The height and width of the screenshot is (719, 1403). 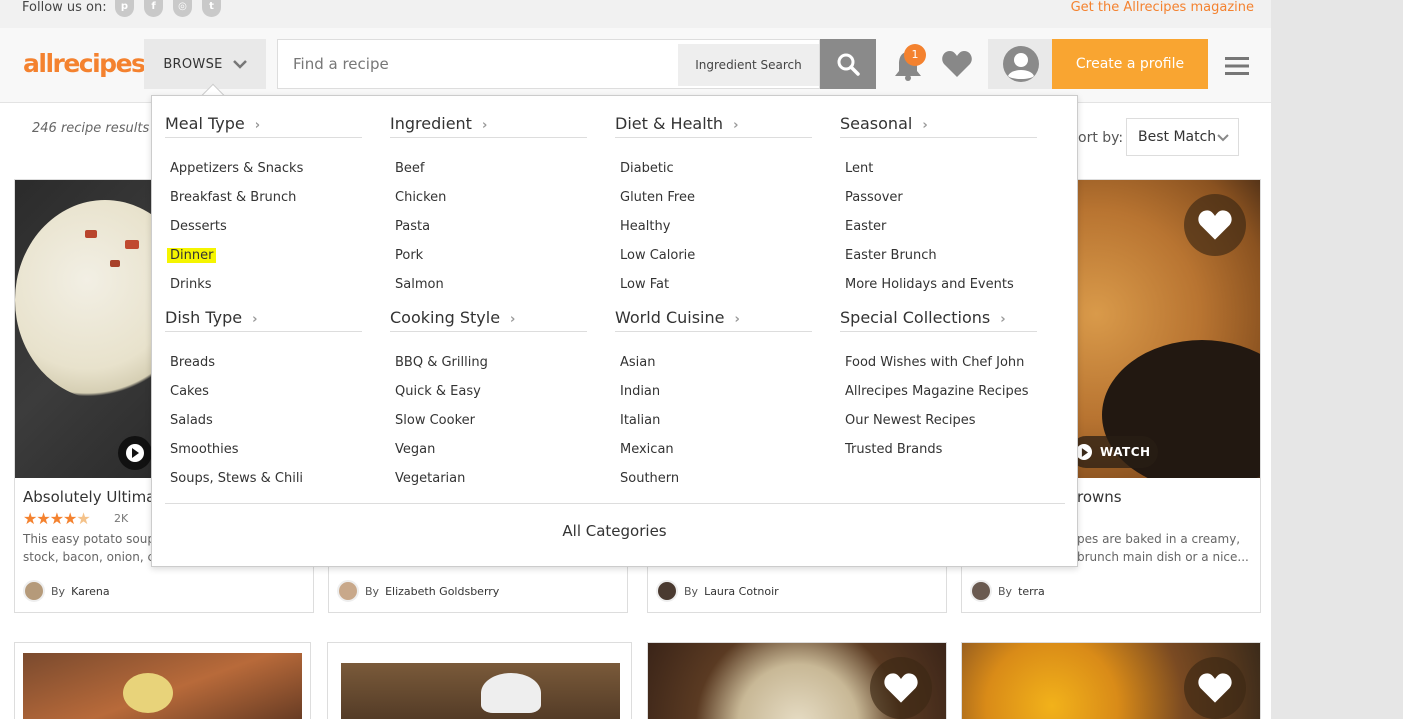 I want to click on menu-item-slow-cooker: Slow Cooker, so click(x=435, y=420).